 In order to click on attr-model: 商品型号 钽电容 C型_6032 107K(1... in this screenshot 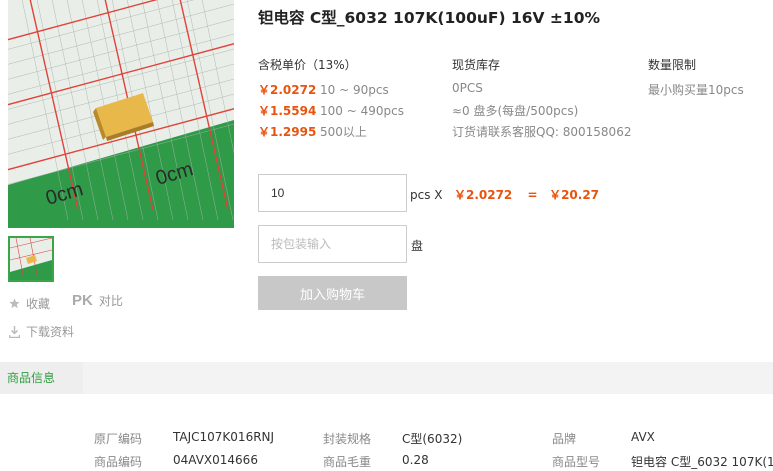, I will do `click(662, 461)`.